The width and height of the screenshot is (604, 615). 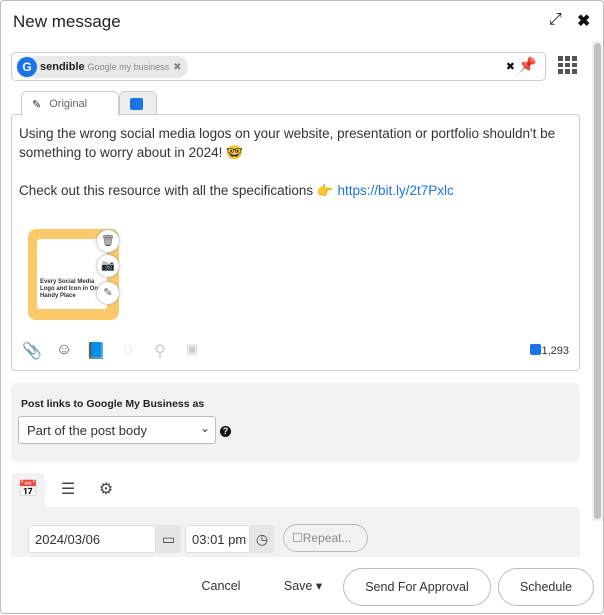 I want to click on tab-schedule-calendar: 📅, so click(x=28, y=490).